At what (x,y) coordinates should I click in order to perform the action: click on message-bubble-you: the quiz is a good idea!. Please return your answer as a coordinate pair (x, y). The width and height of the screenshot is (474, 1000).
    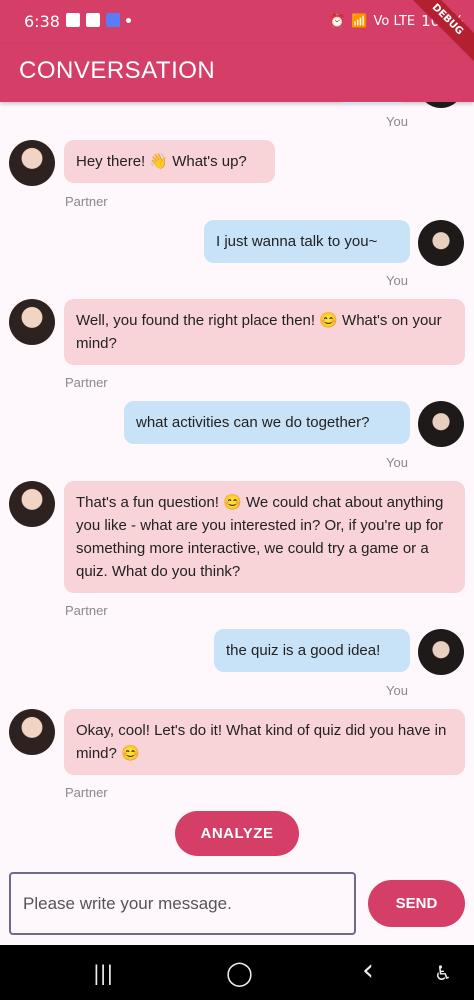
    Looking at the image, I should click on (312, 650).